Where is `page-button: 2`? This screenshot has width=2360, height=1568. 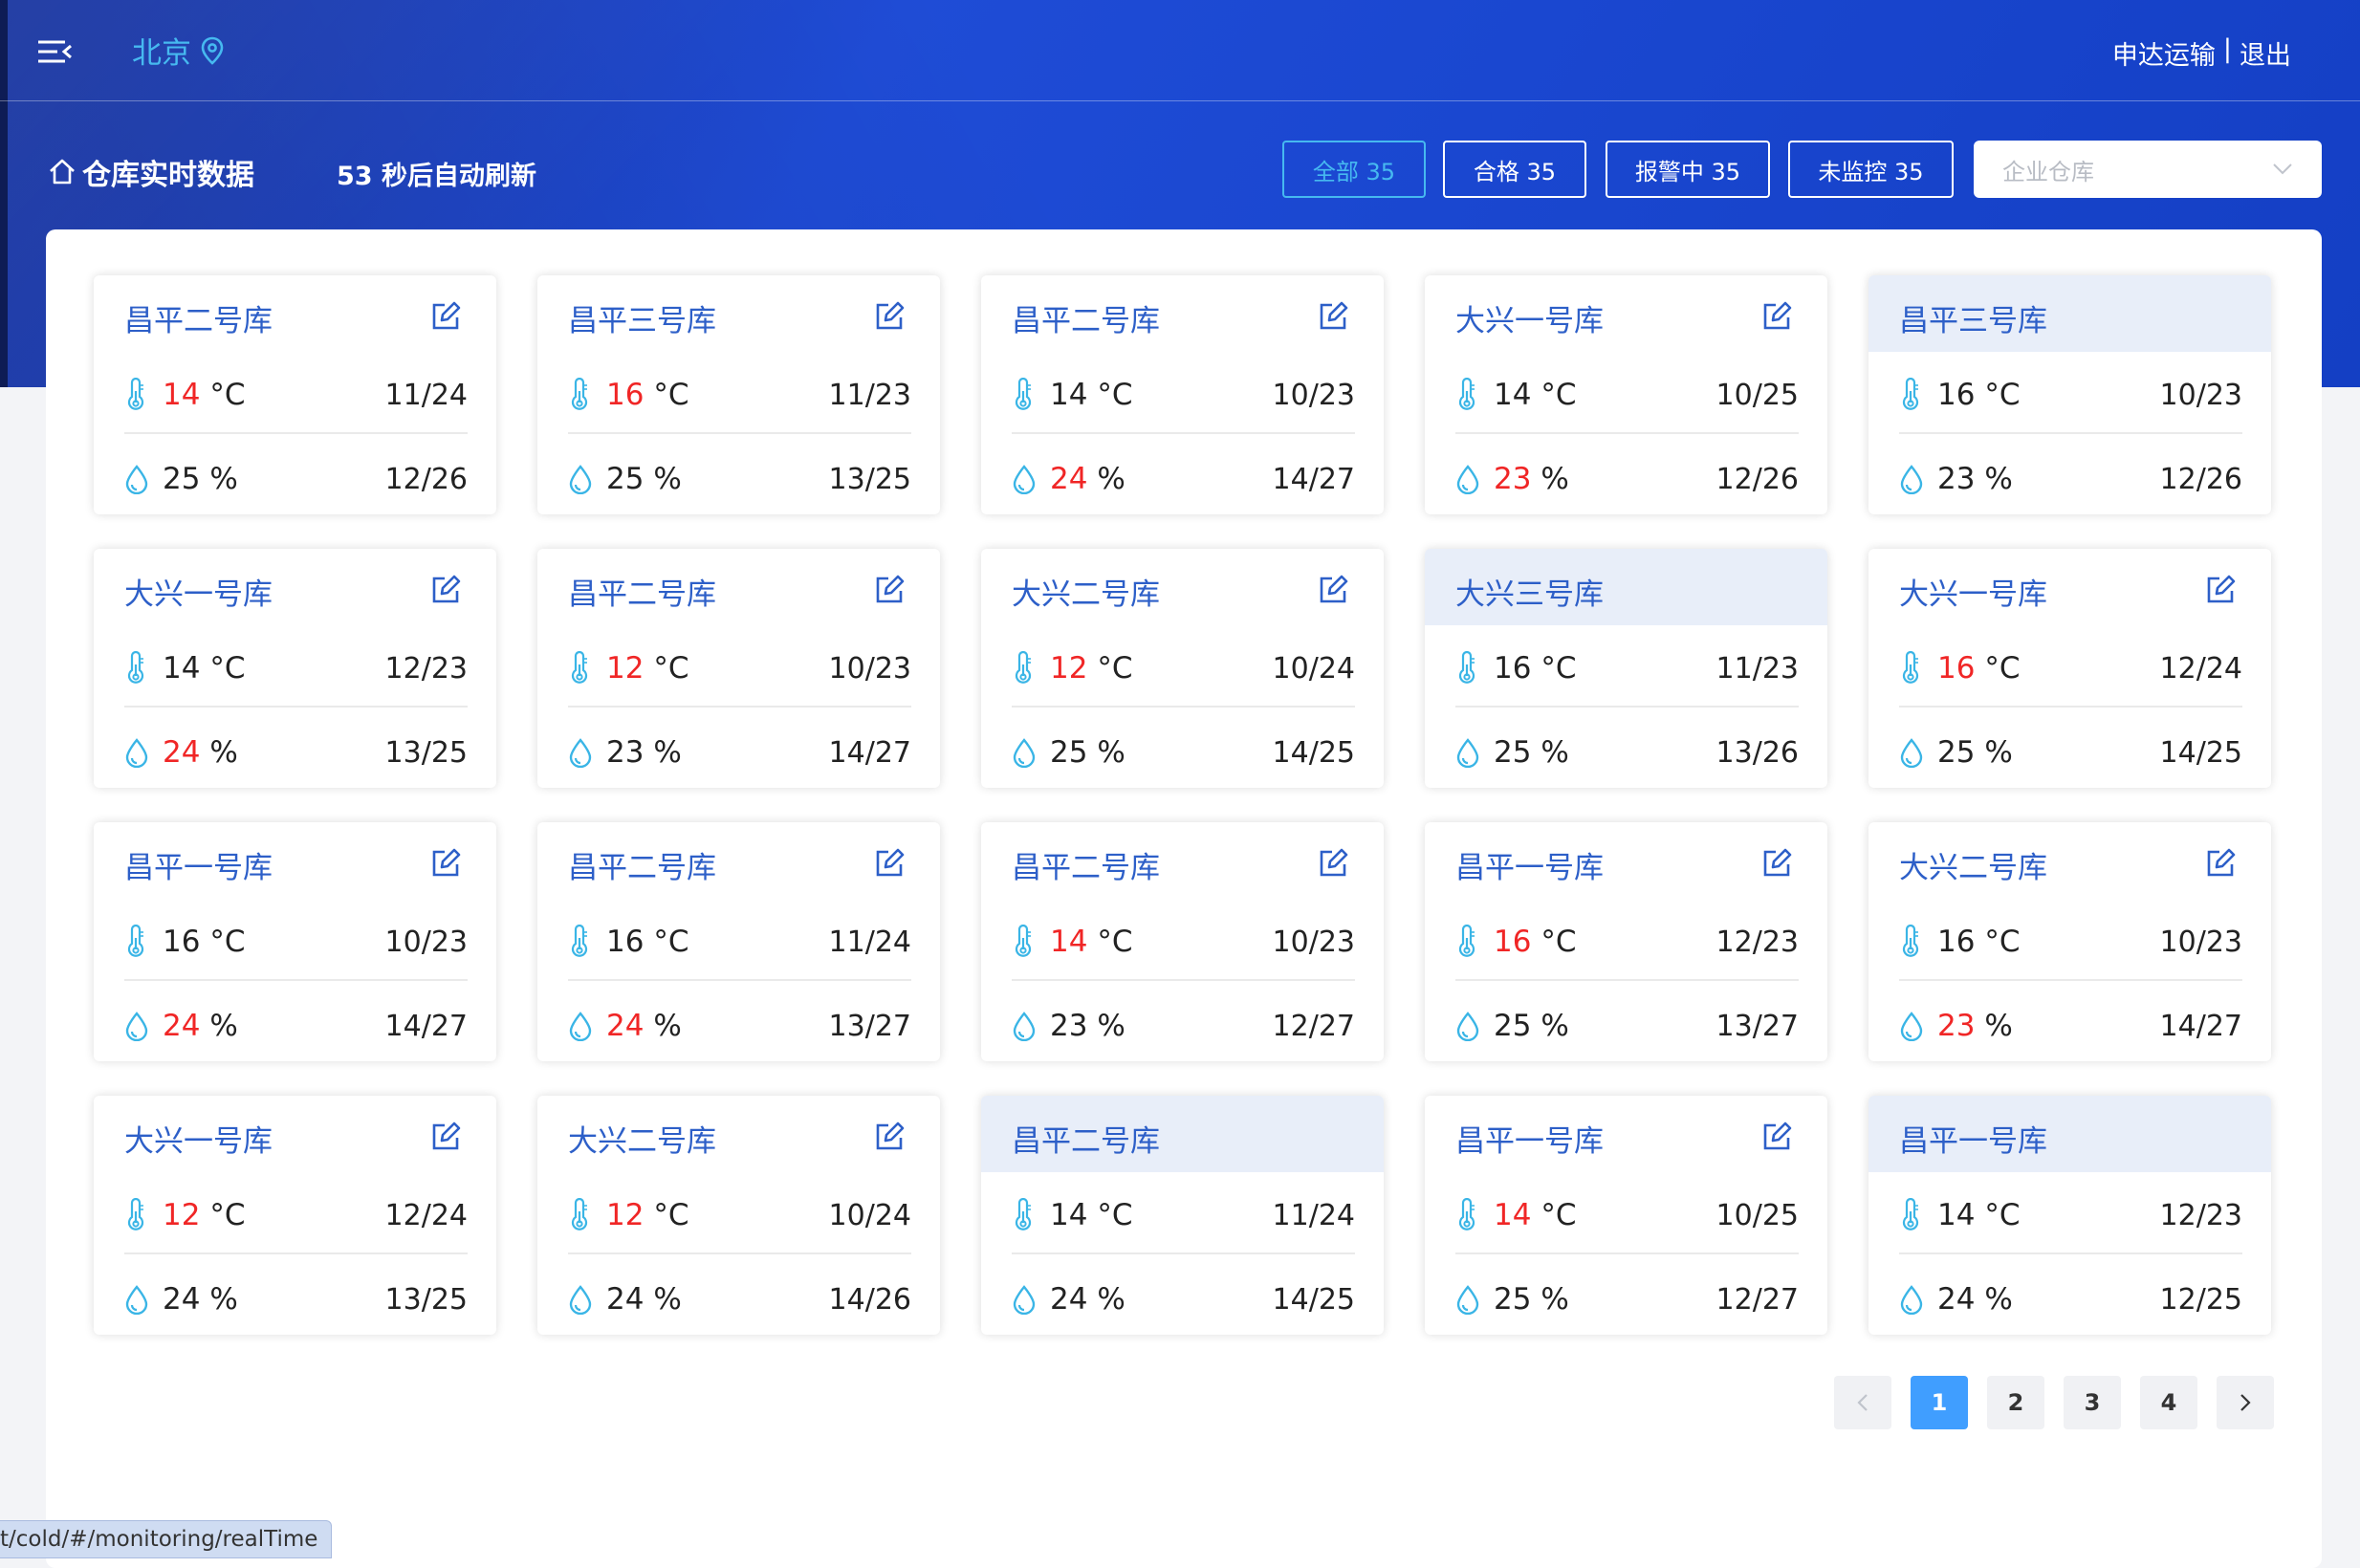
page-button: 2 is located at coordinates (2015, 1402).